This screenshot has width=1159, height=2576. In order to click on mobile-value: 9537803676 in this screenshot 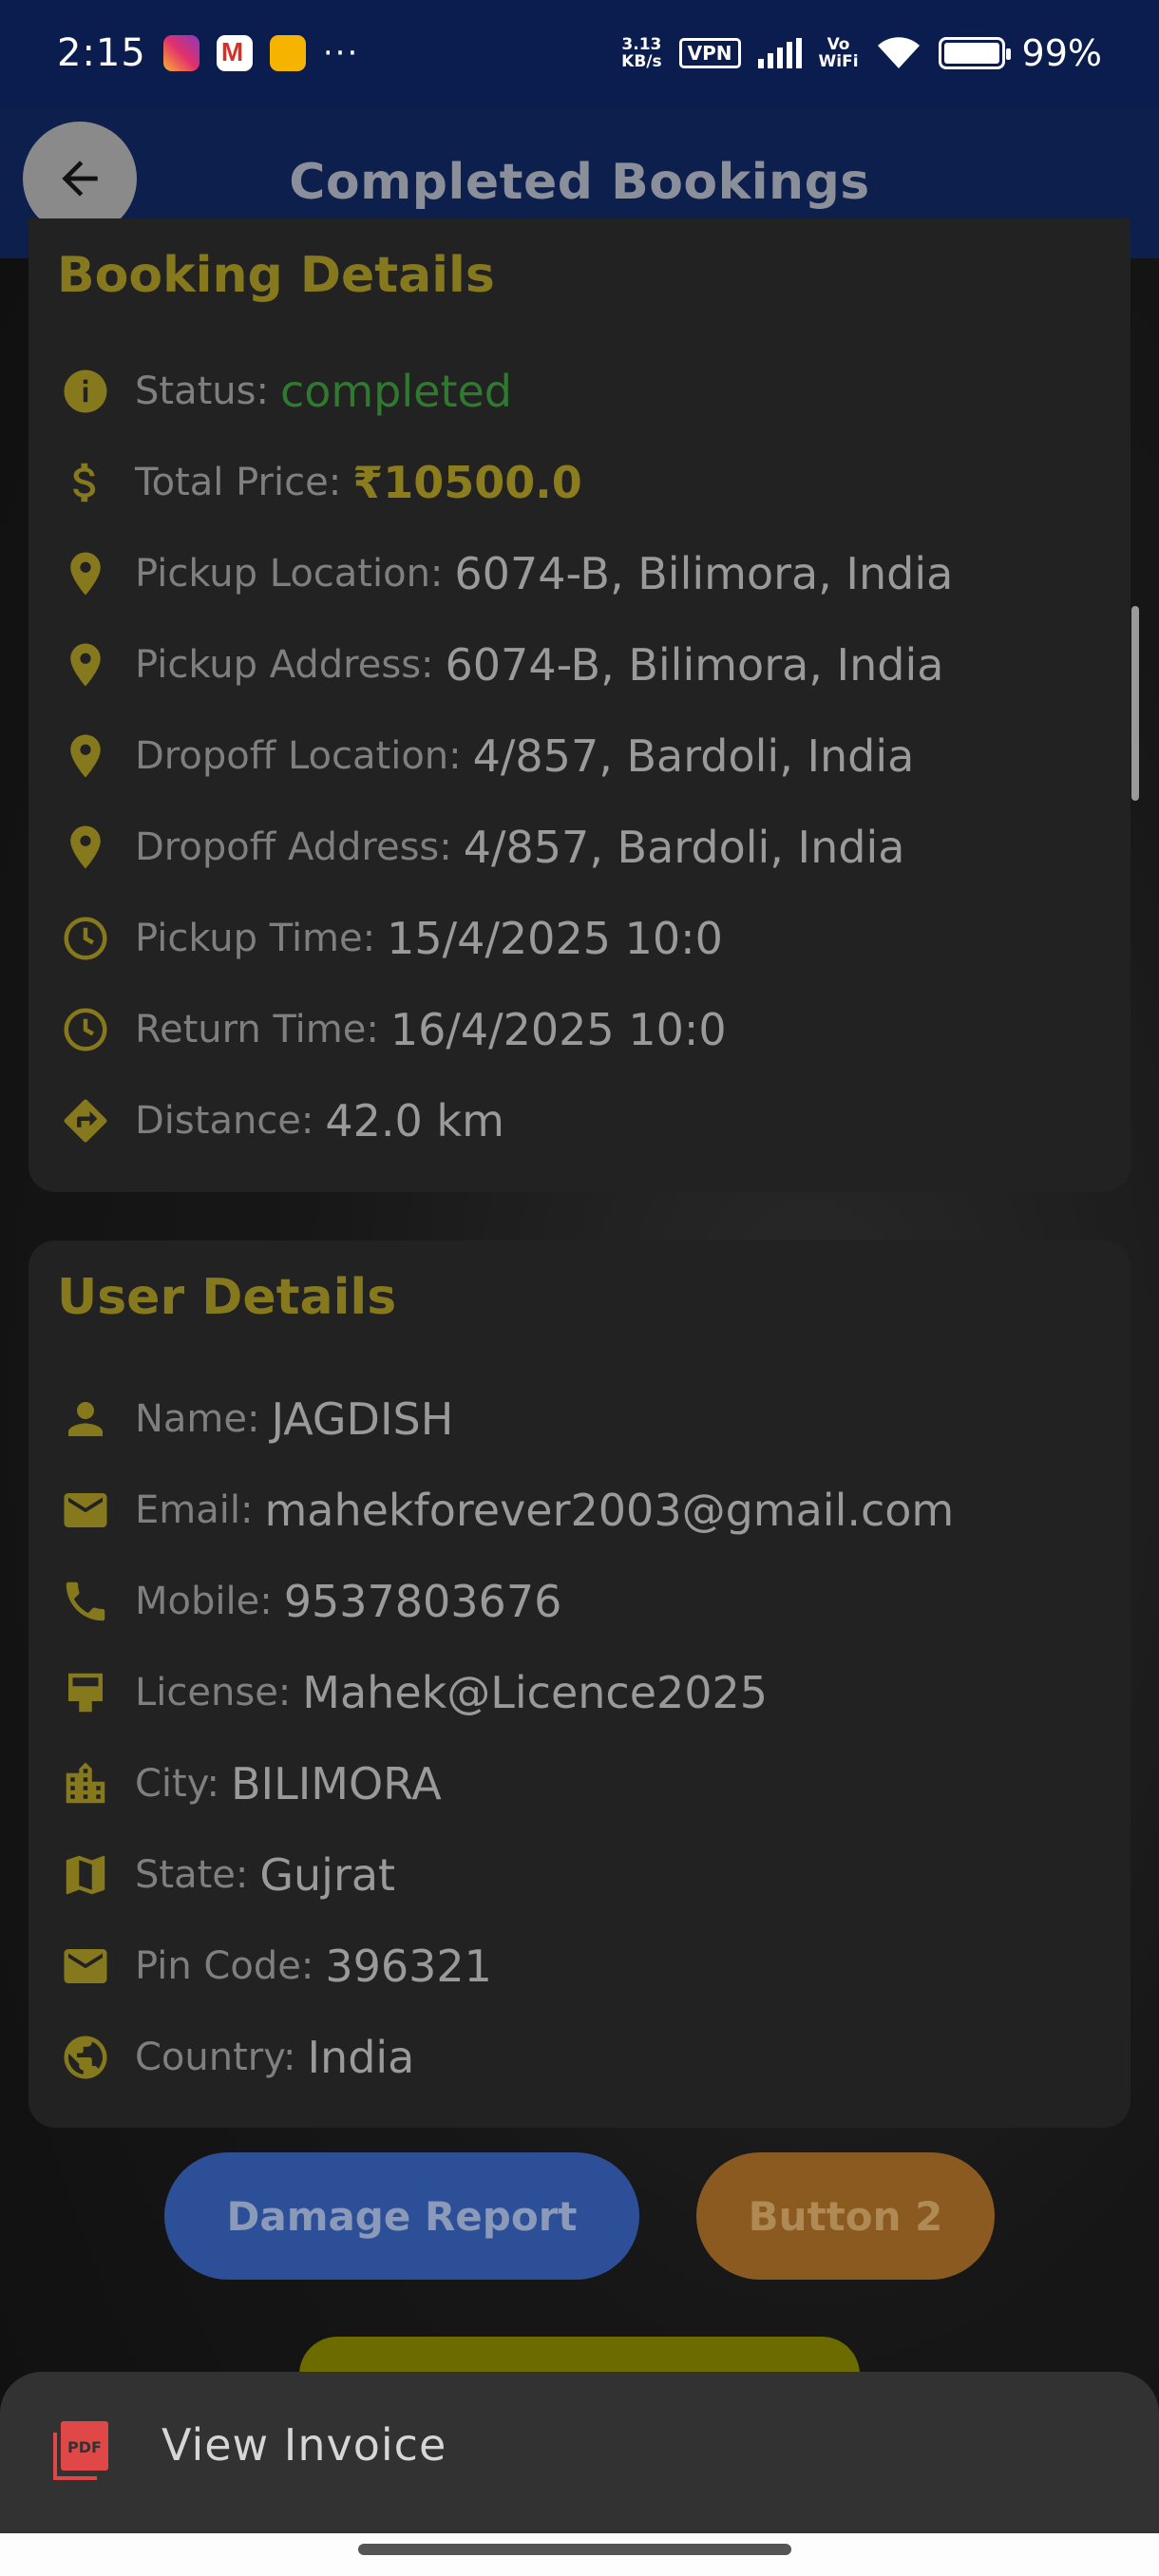, I will do `click(422, 1601)`.